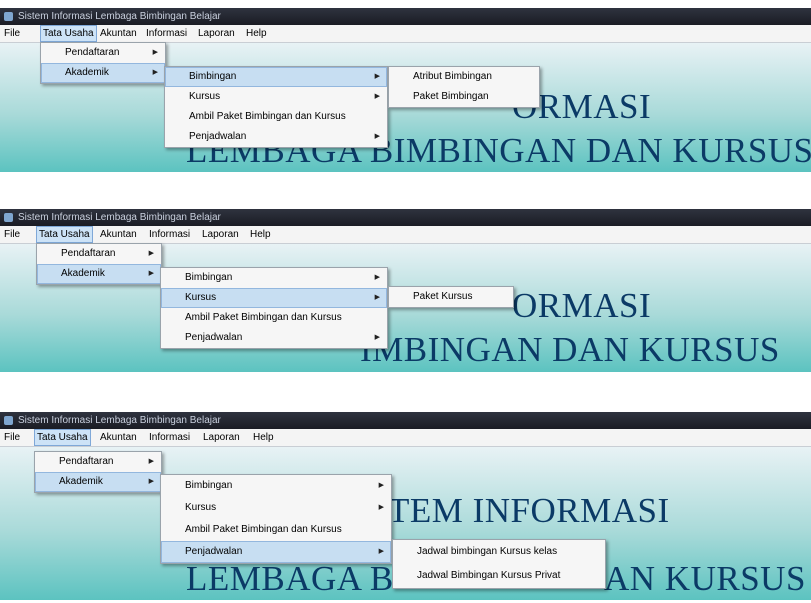 Image resolution: width=811 pixels, height=603 pixels. I want to click on menu-item-label: Paket Bimbingan, so click(451, 96).